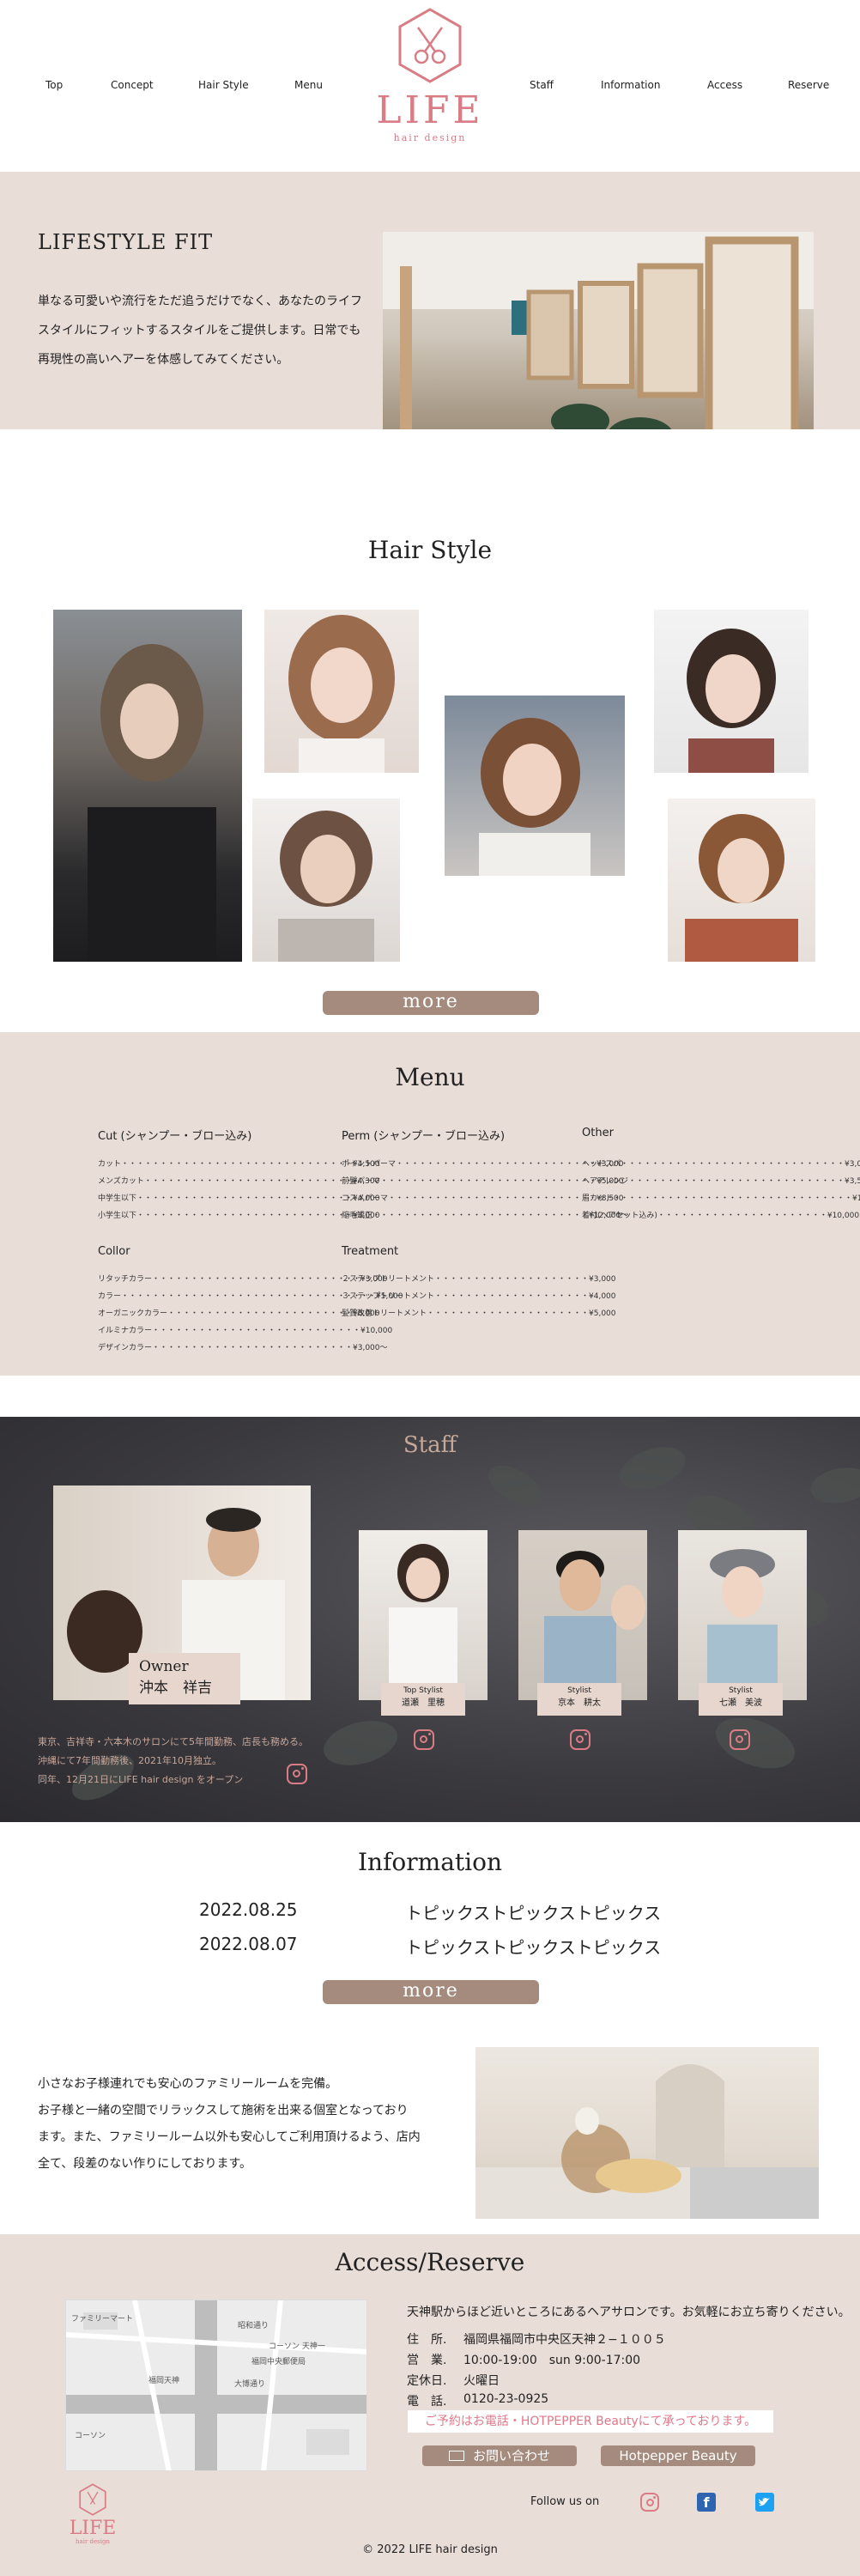 Image resolution: width=860 pixels, height=2576 pixels. Describe the element at coordinates (424, 1136) in the screenshot. I see `menu-category-perm: Perm (シャンプー・ブロー込み)` at that location.